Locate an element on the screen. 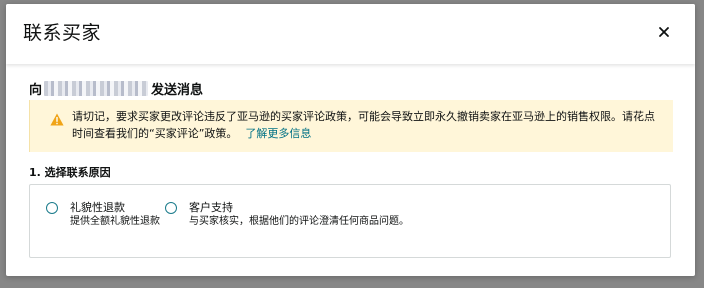  recipient-heading: 向 发送消息 is located at coordinates (116, 88).